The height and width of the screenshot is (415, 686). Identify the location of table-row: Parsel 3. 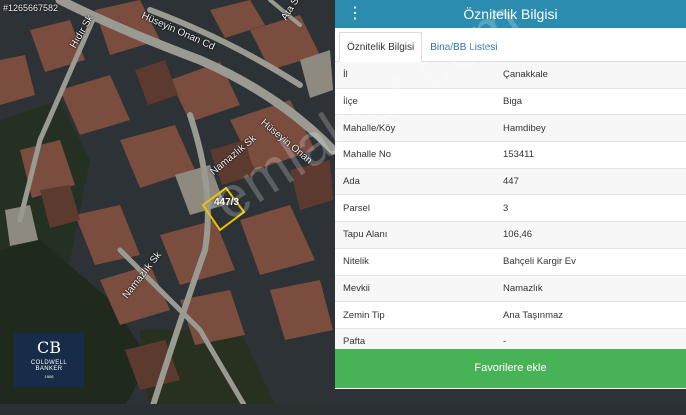
(510, 209).